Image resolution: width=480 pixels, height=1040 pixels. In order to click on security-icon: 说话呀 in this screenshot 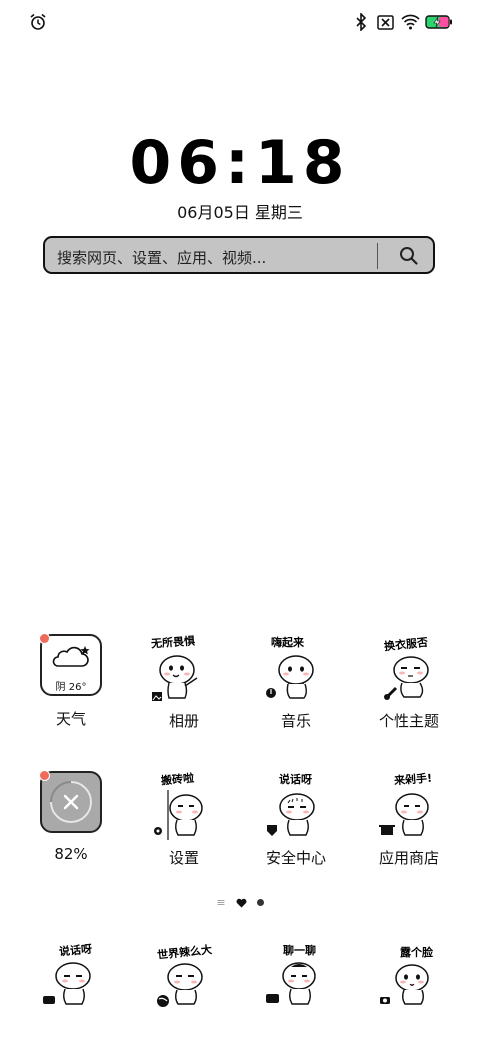, I will do `click(296, 806)`.